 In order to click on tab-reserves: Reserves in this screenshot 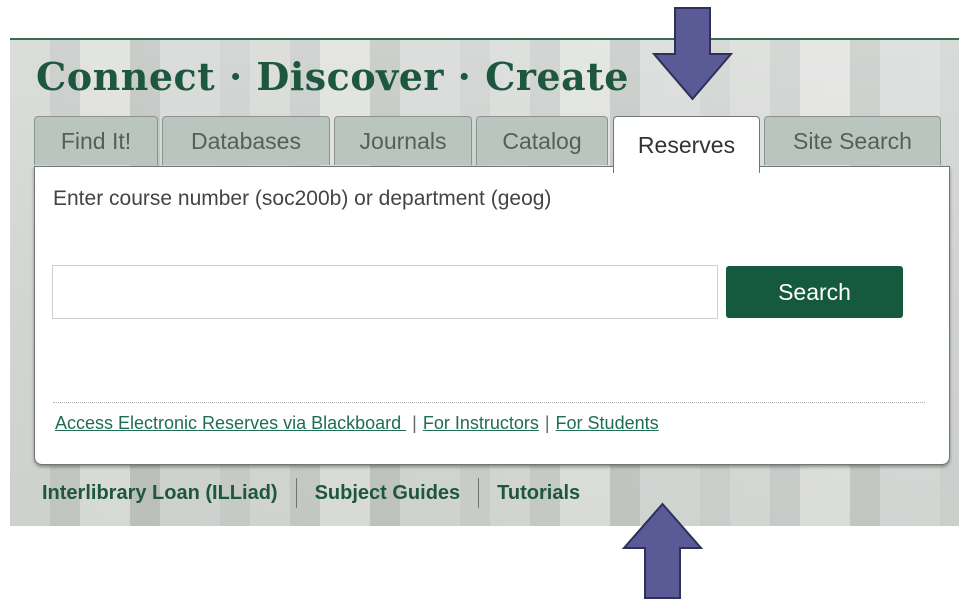, I will do `click(686, 144)`.